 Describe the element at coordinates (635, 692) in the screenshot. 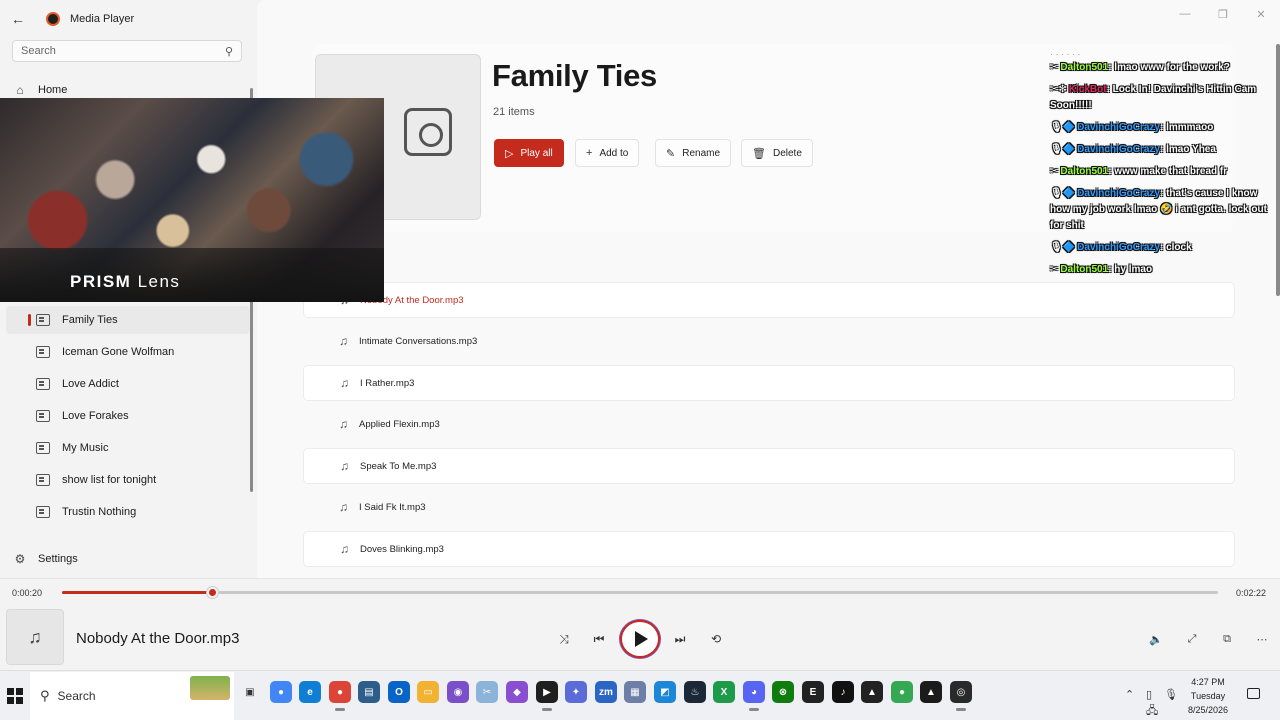

I see `app-icon: ▦` at that location.